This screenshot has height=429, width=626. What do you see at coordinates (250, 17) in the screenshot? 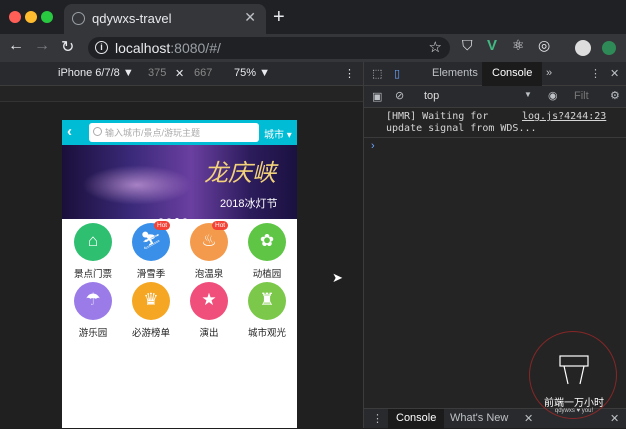
I see `tab-close-icon: ✕` at bounding box center [250, 17].